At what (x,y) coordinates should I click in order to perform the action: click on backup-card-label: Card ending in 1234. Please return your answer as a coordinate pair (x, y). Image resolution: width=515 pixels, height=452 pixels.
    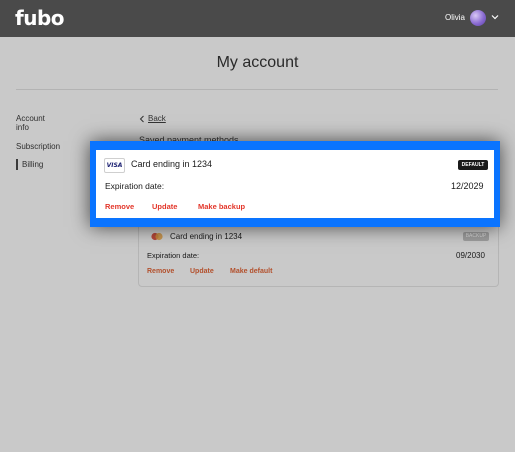
    Looking at the image, I should click on (206, 236).